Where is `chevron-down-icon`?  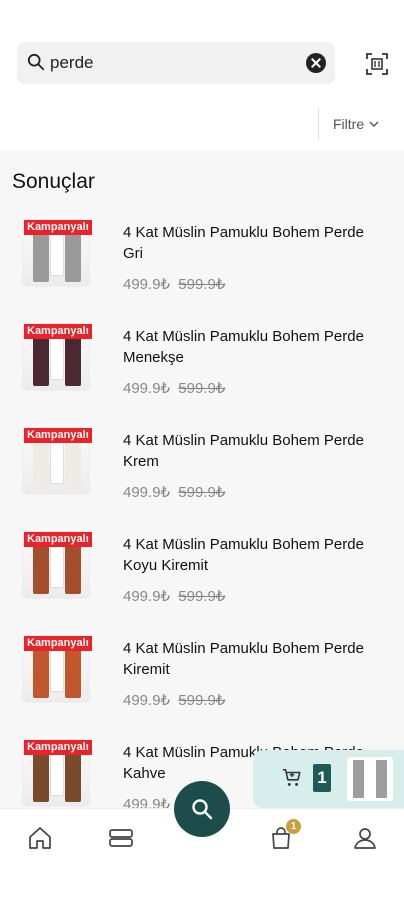
chevron-down-icon is located at coordinates (374, 124).